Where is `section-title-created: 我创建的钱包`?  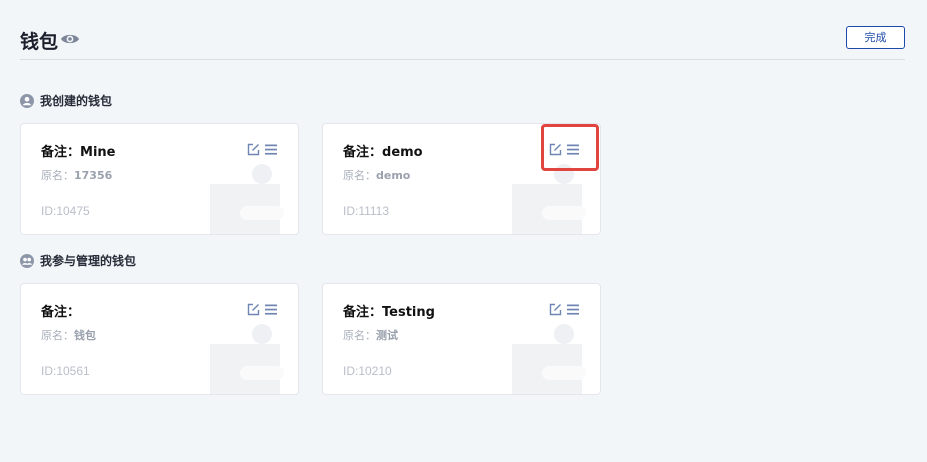
section-title-created: 我创建的钱包 is located at coordinates (66, 100).